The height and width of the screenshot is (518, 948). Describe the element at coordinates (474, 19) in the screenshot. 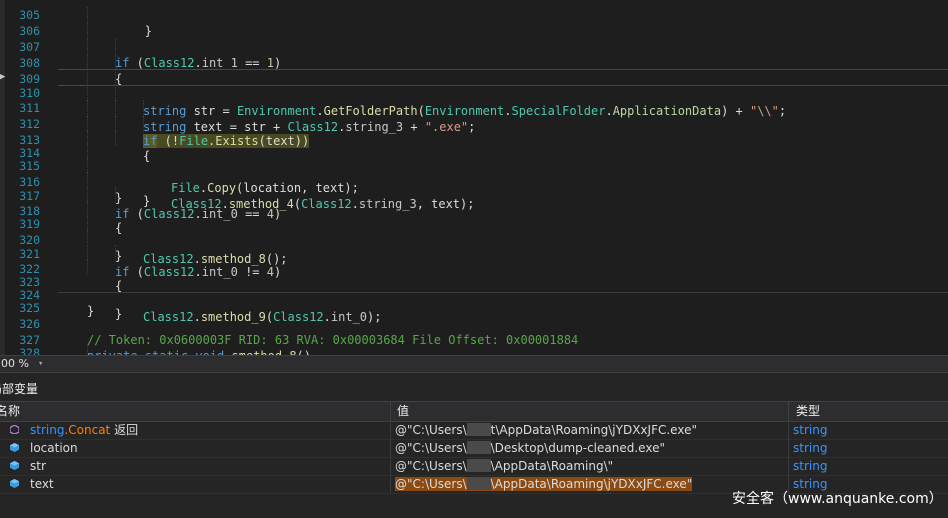

I see `code-line: 305 }` at that location.